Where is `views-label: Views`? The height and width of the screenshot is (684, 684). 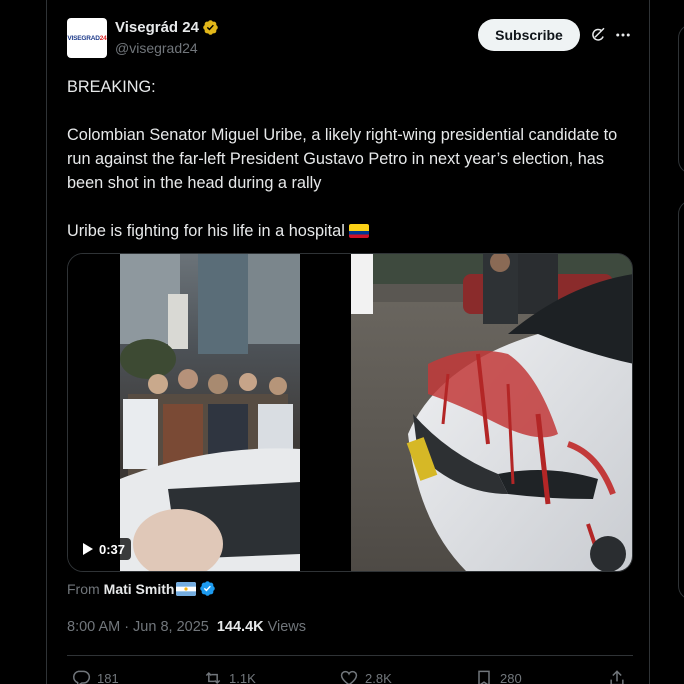 views-label: Views is located at coordinates (287, 627).